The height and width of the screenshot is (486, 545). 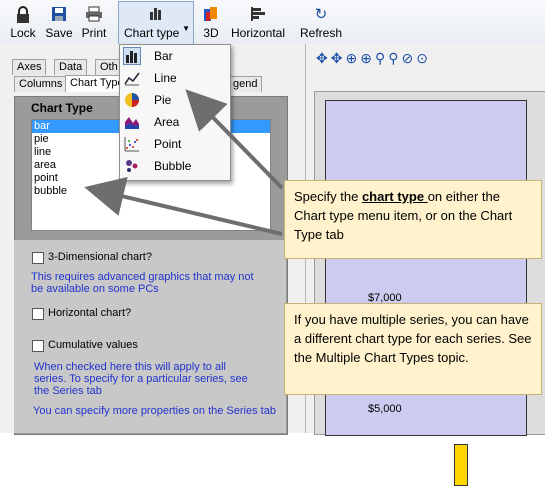 What do you see at coordinates (71, 67) in the screenshot?
I see `tab-data: Data` at bounding box center [71, 67].